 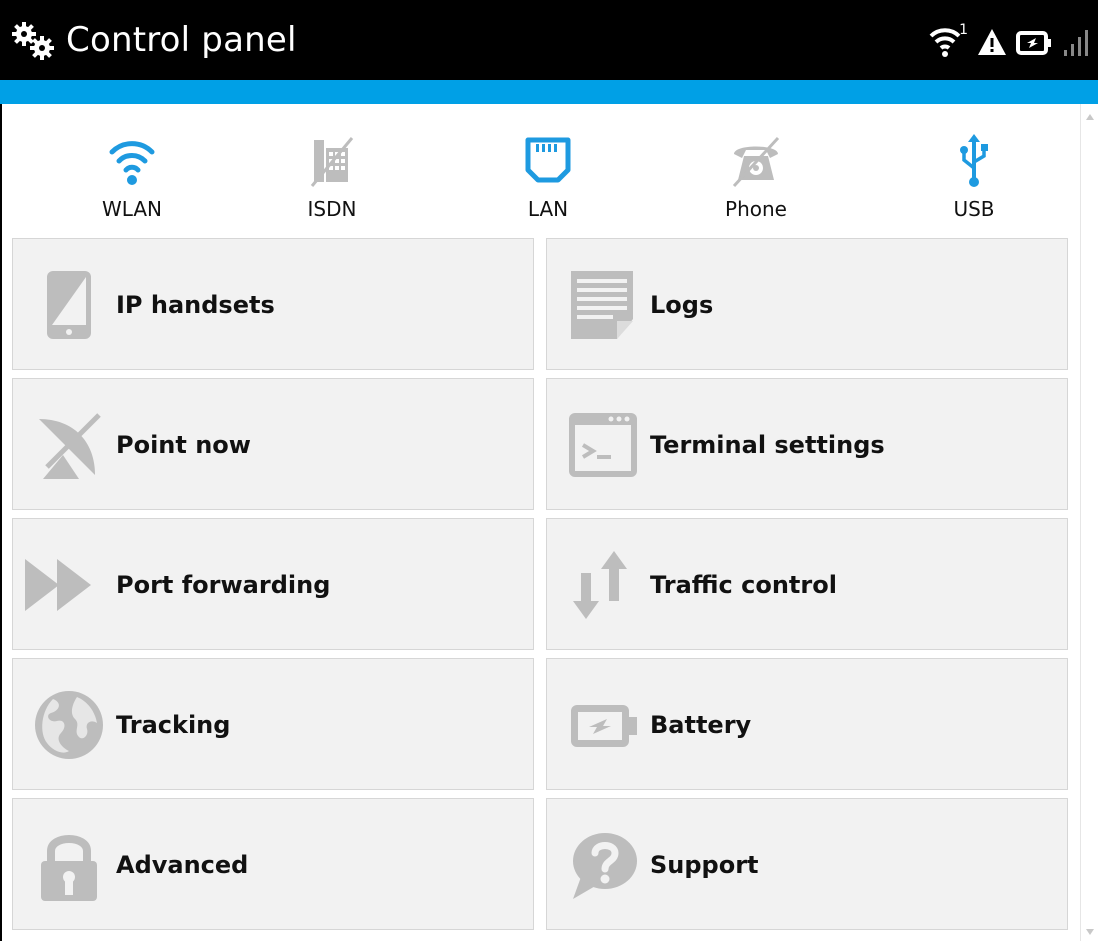 What do you see at coordinates (273, 724) in the screenshot?
I see `tile-tracking: Tracking` at bounding box center [273, 724].